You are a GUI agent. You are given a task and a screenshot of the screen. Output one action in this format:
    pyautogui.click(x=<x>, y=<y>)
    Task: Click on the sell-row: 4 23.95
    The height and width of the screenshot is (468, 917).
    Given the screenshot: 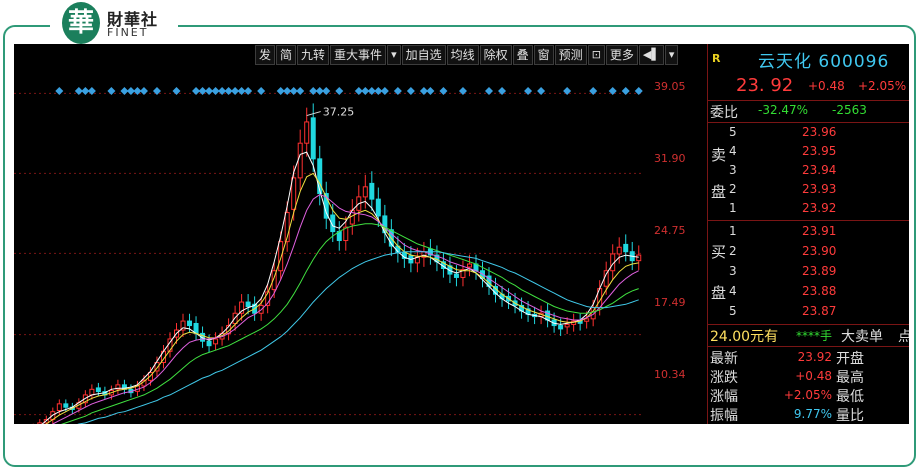 What is the action you would take?
    pyautogui.click(x=808, y=152)
    